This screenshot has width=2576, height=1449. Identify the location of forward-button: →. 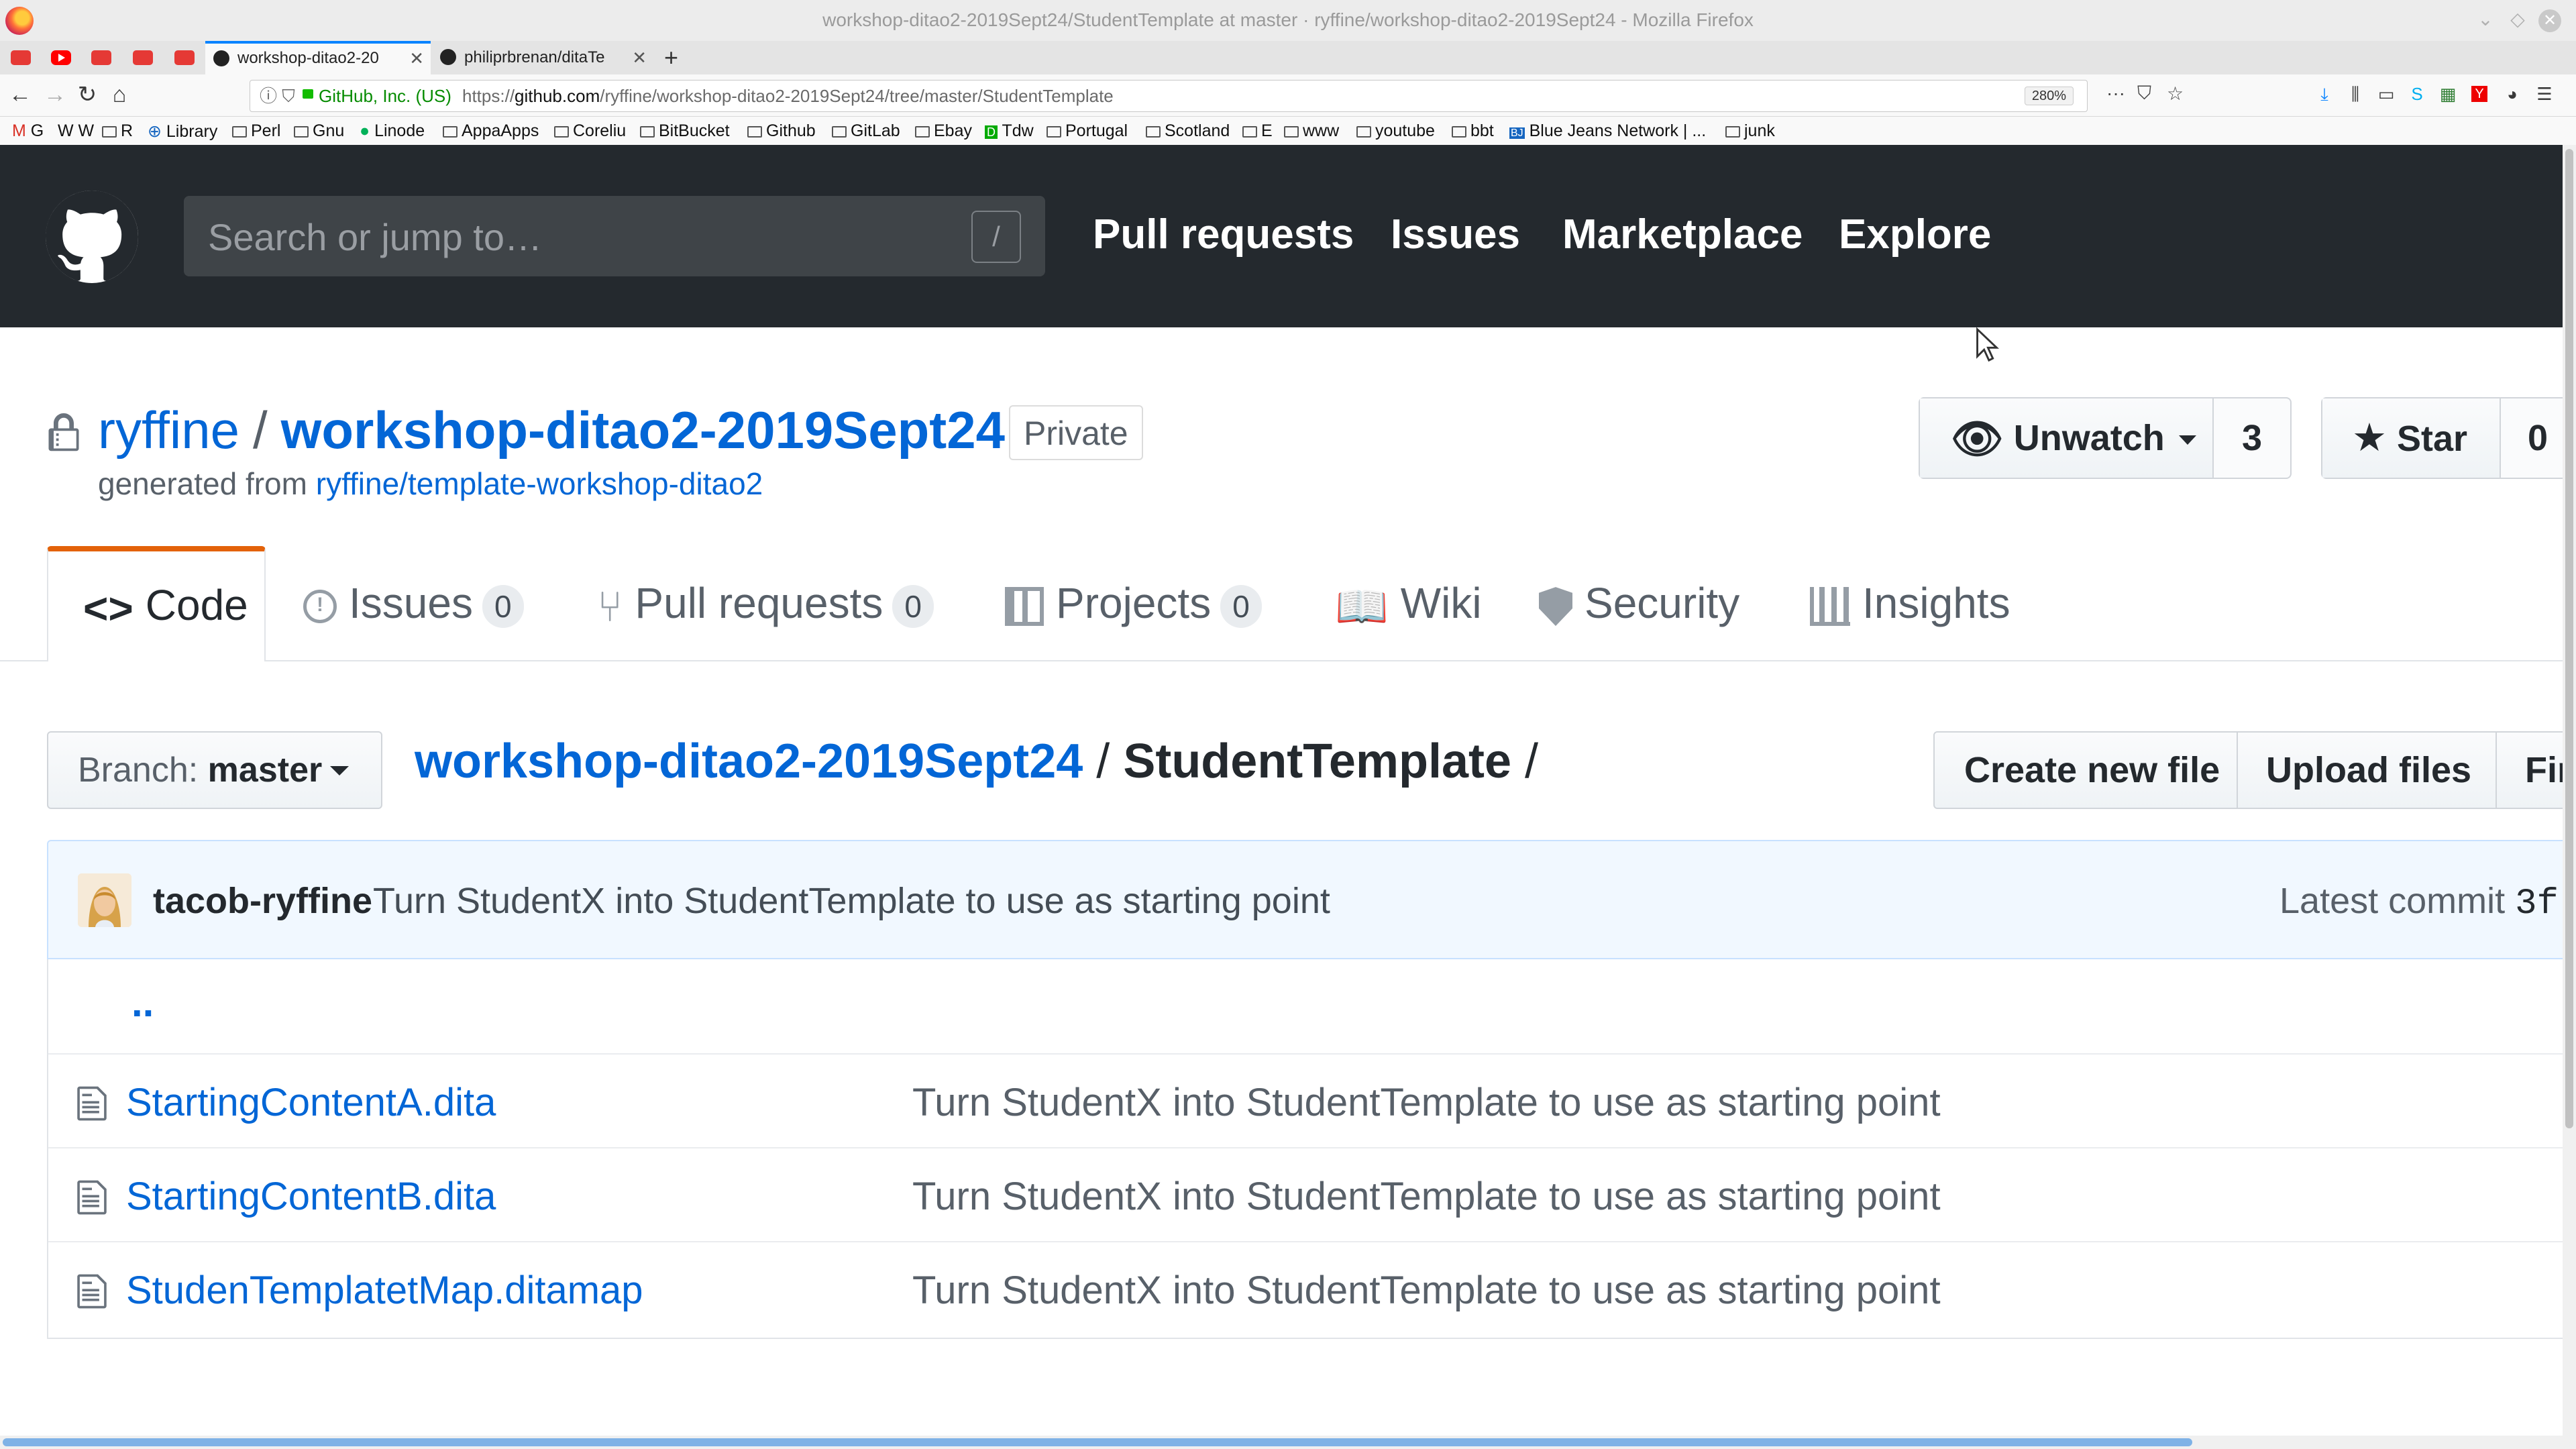
(55, 94).